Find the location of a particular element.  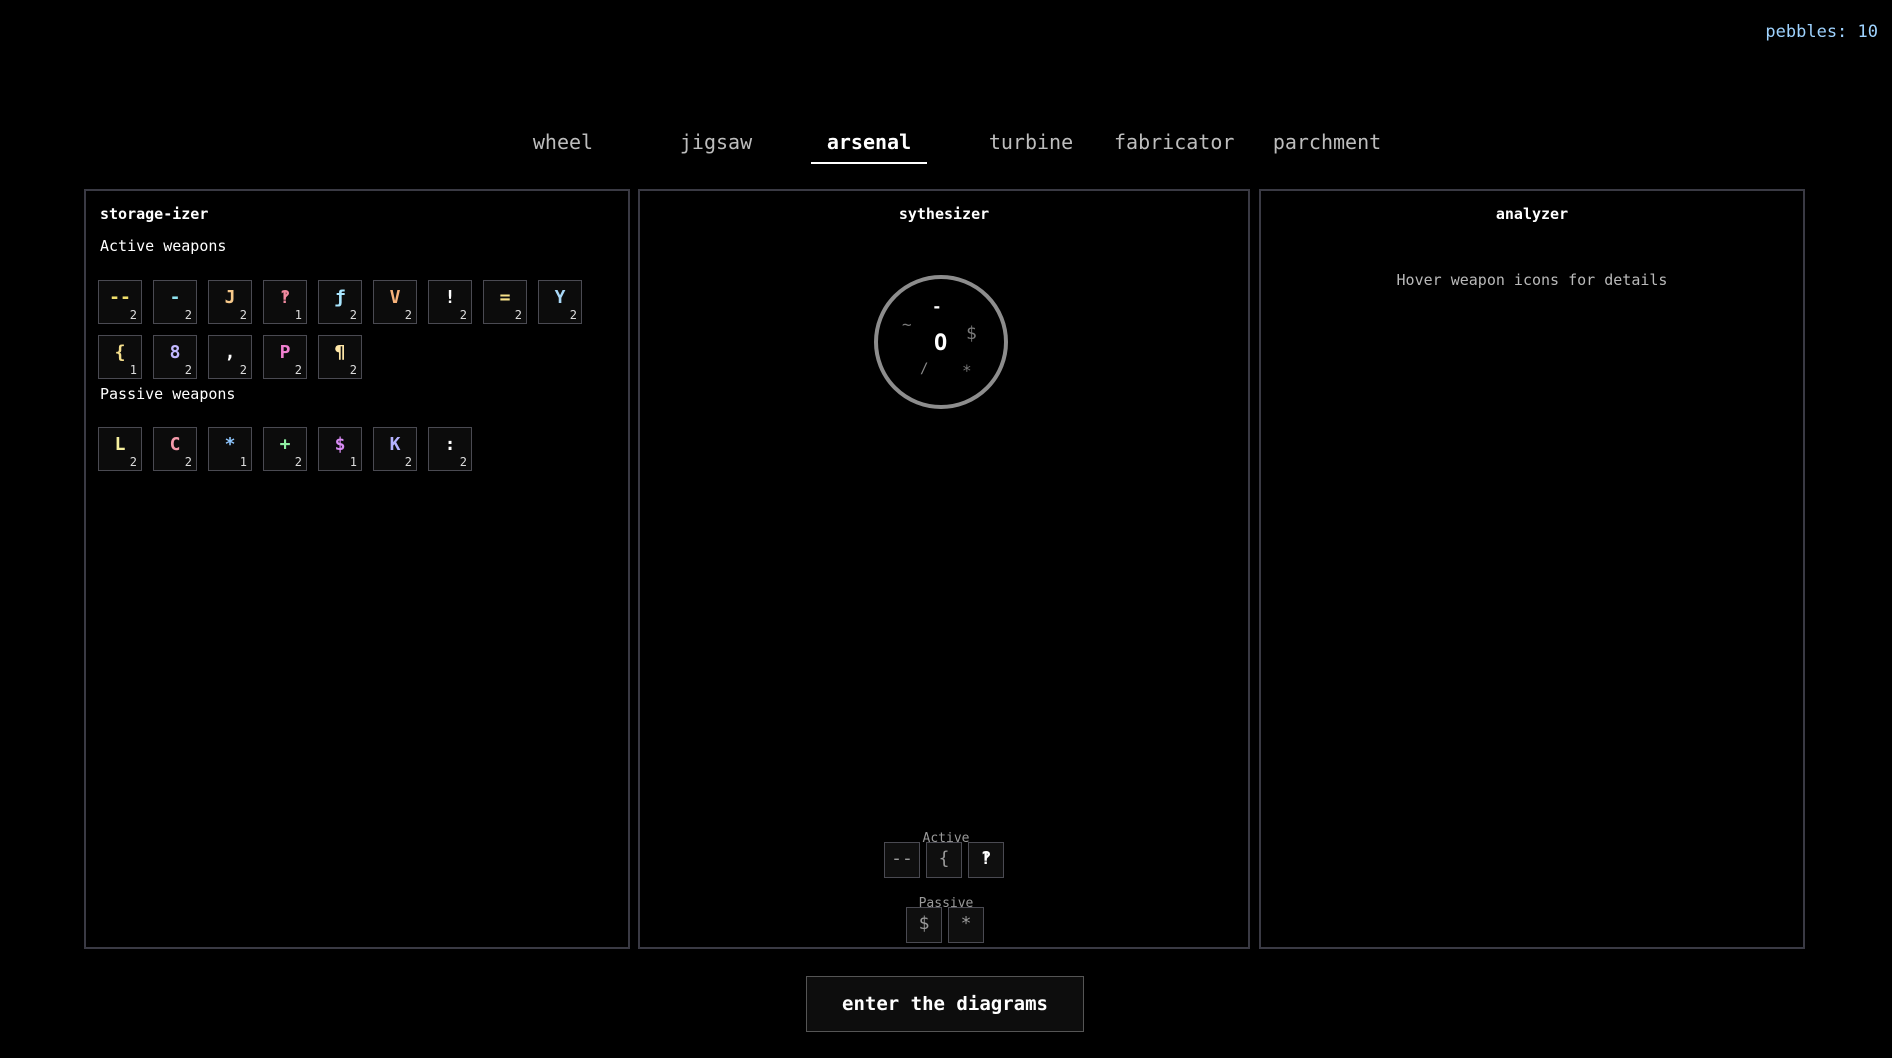

passive-weapon-slot: * 1 is located at coordinates (230, 449).